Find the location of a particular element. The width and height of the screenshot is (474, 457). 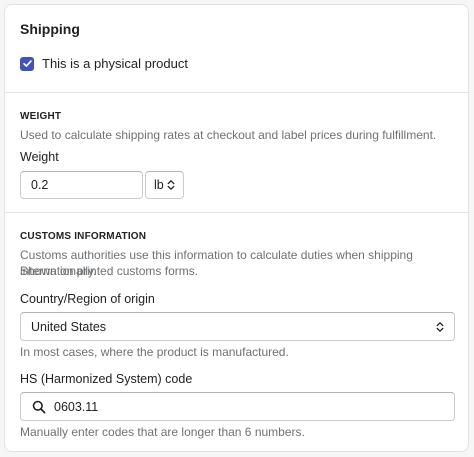

country-select: United States is located at coordinates (237, 326).